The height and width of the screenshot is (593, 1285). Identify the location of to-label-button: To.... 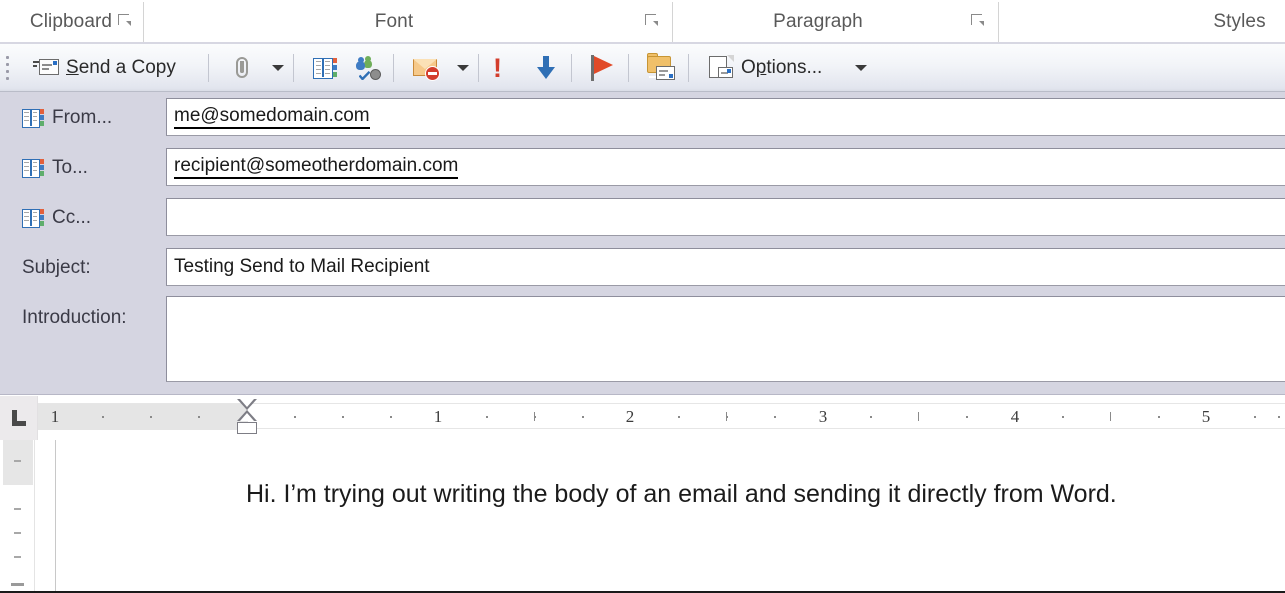
(55, 168).